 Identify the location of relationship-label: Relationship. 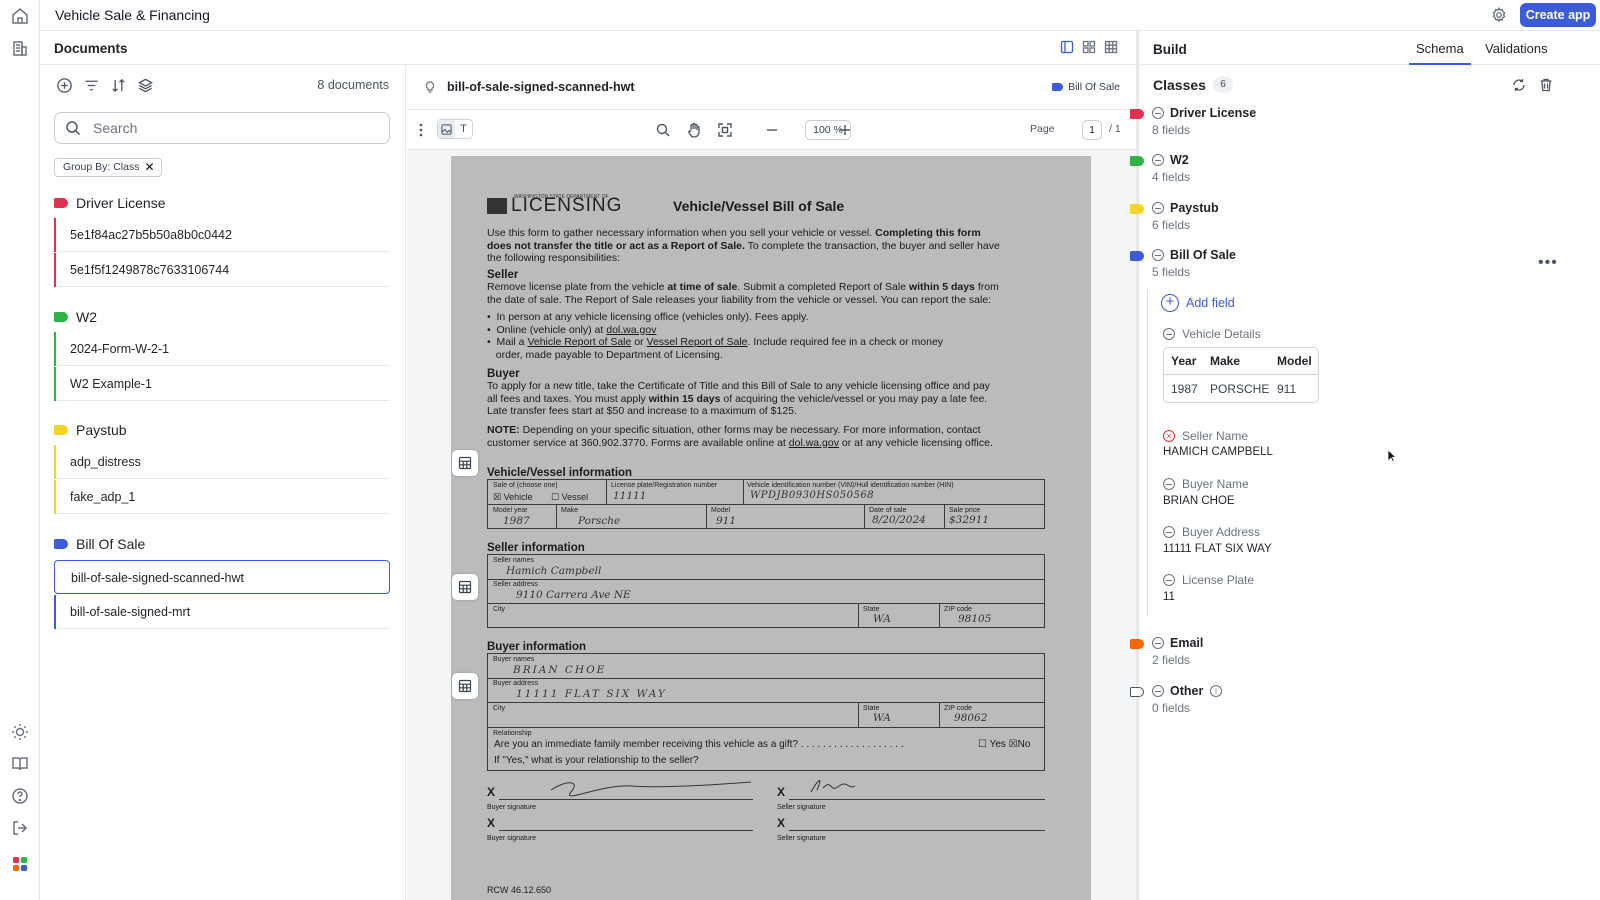
(512, 733).